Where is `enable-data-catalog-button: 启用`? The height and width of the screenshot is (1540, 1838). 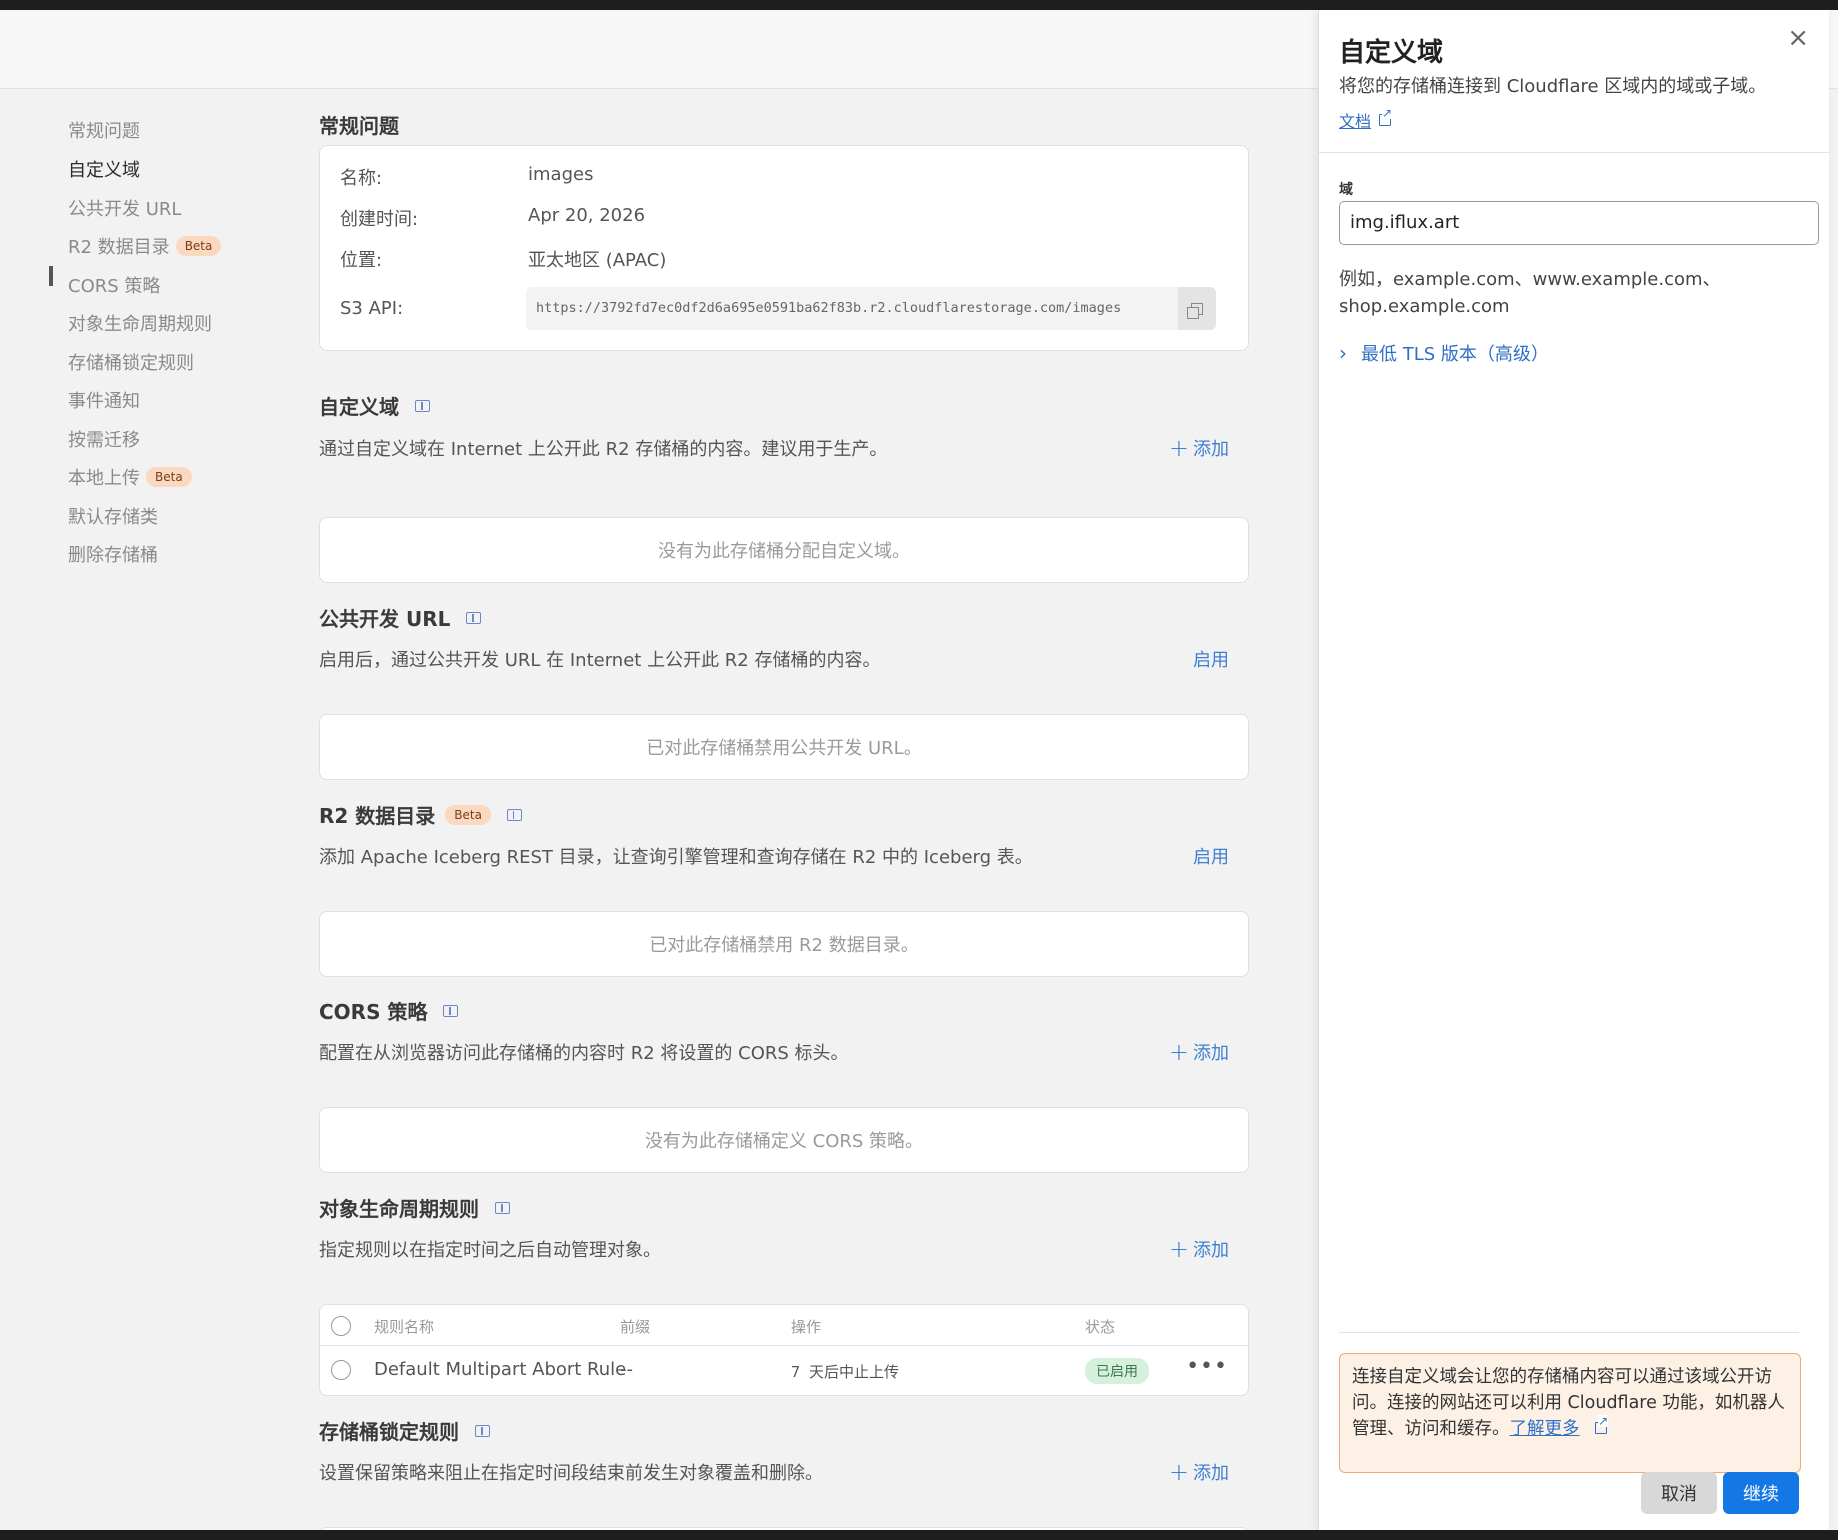
enable-data-catalog-button: 启用 is located at coordinates (1211, 856).